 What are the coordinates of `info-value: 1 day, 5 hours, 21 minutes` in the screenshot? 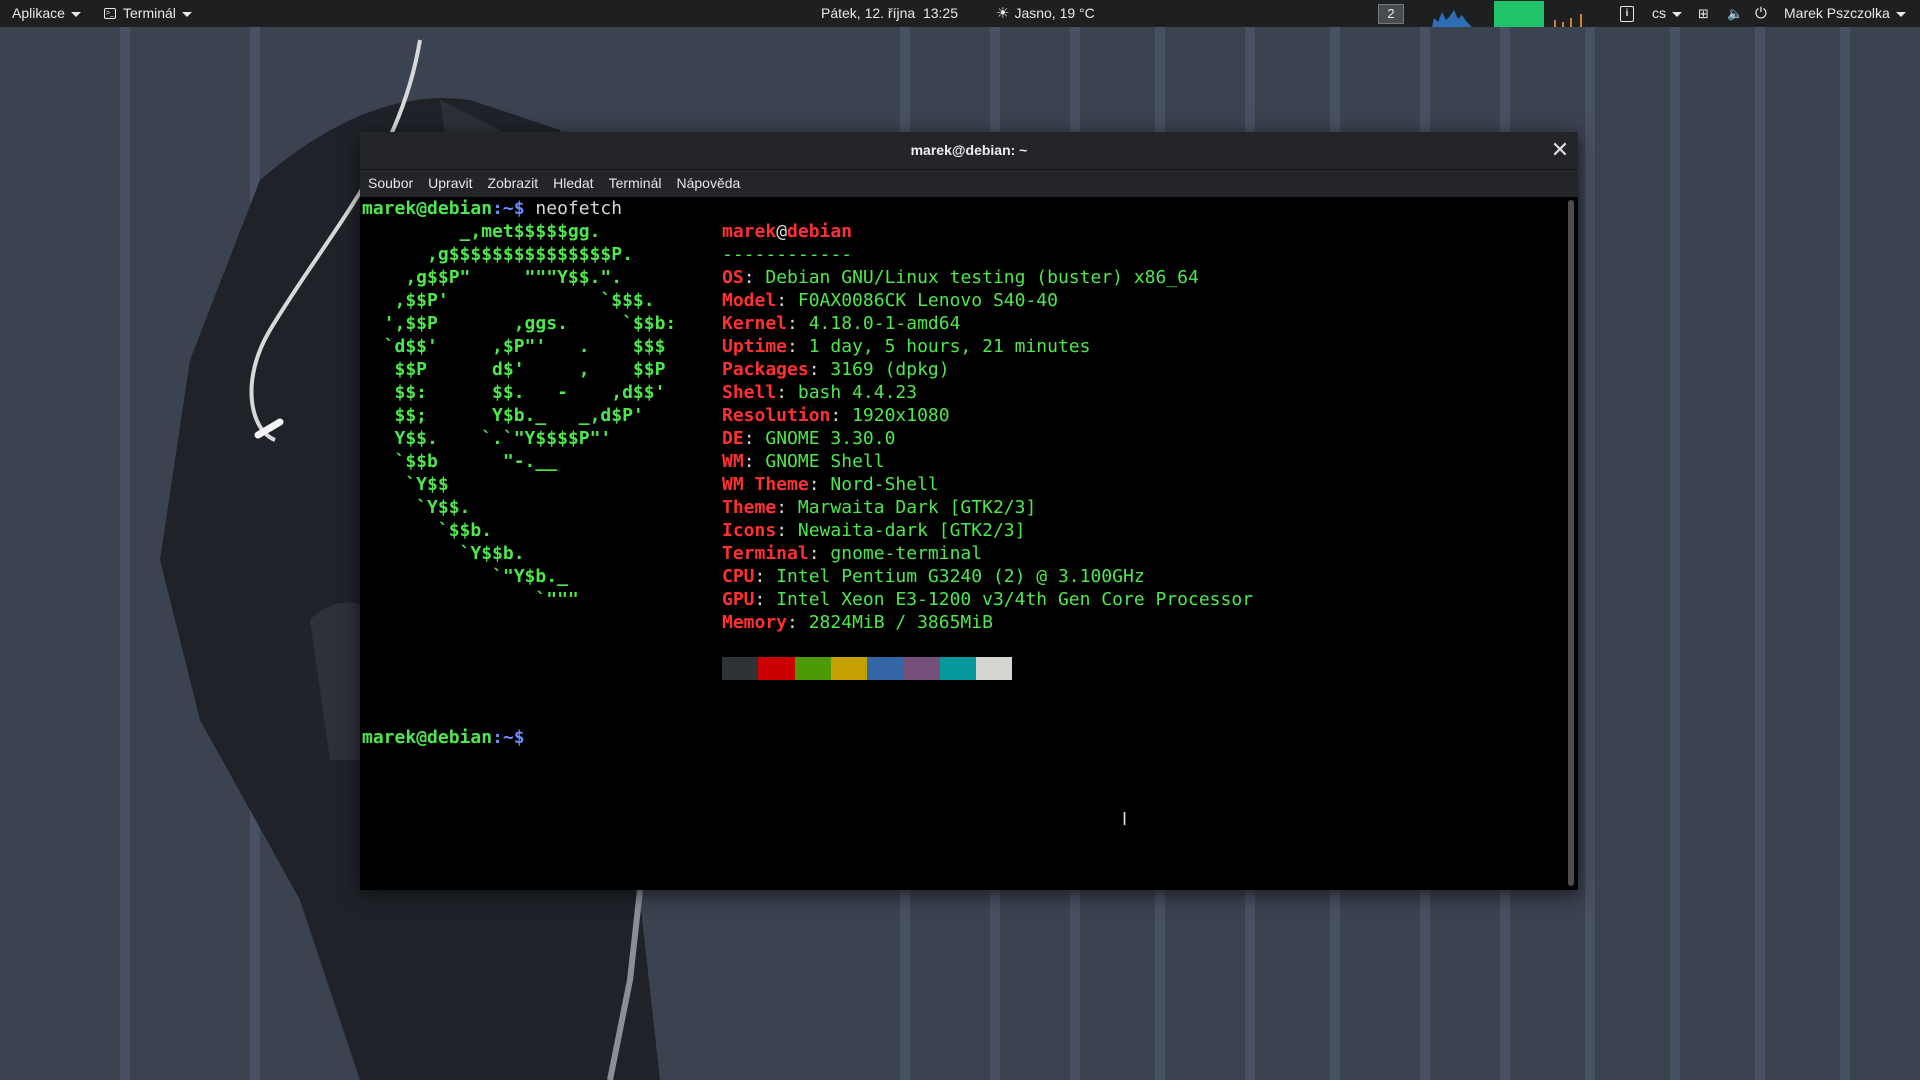 It's located at (949, 346).